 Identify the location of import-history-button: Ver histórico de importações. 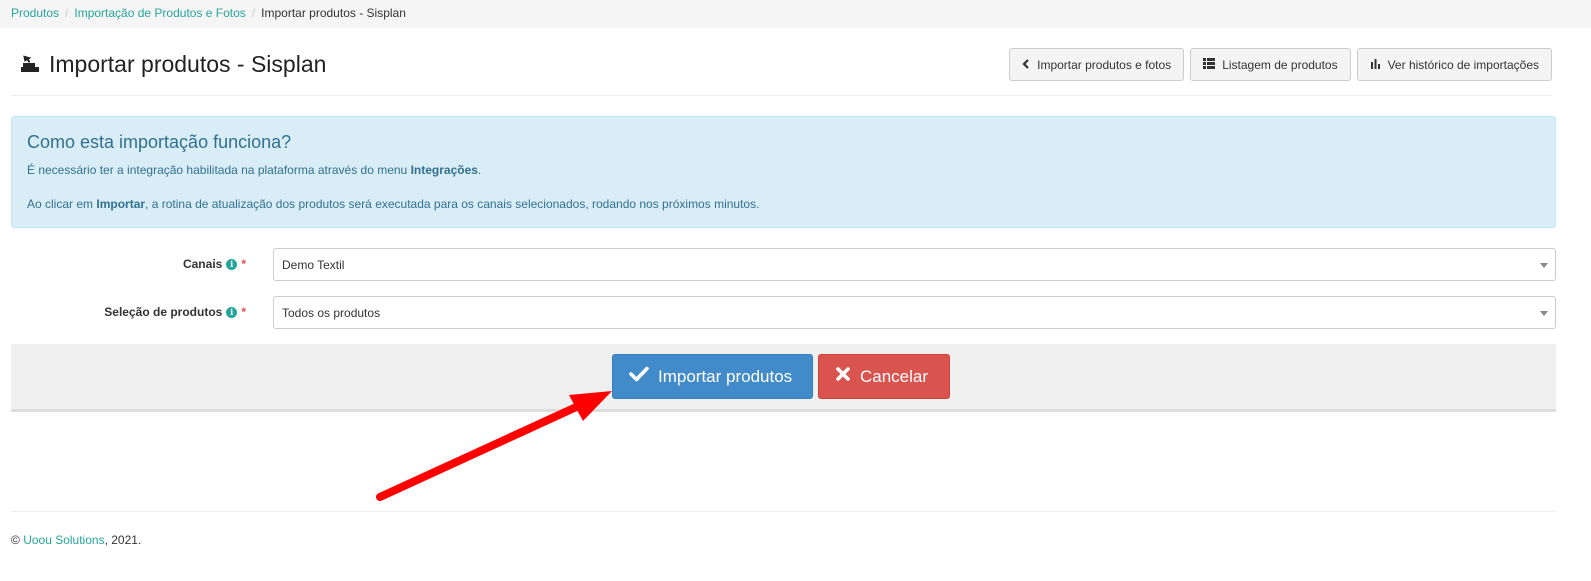
(1454, 64).